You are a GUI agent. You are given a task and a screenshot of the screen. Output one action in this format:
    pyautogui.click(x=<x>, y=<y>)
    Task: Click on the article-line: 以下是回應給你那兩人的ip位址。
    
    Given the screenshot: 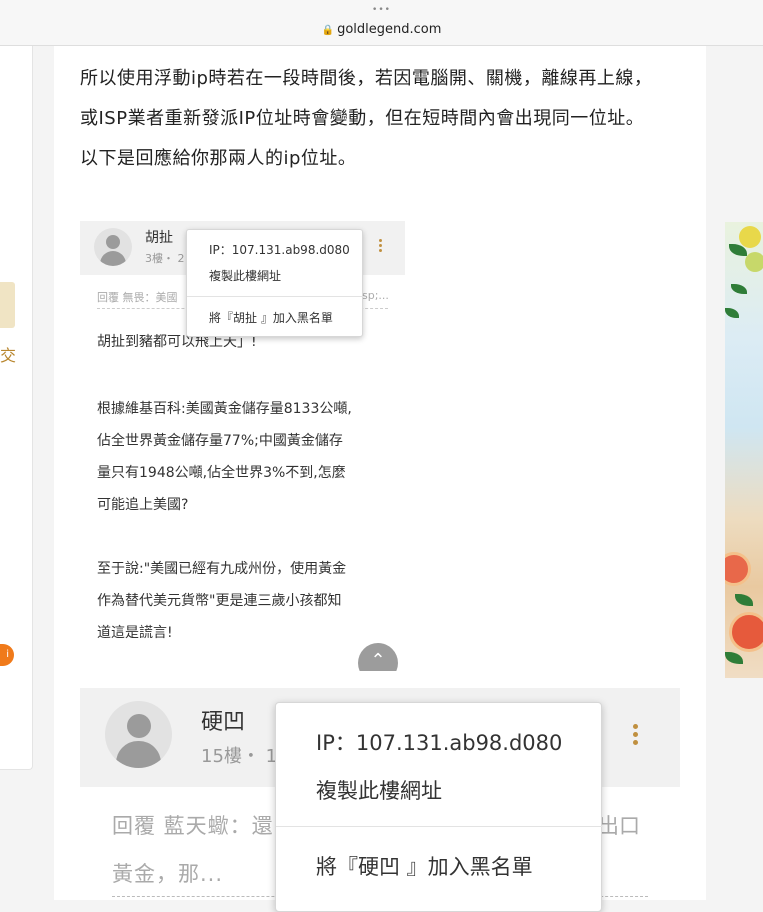 What is the action you would take?
    pyautogui.click(x=218, y=158)
    